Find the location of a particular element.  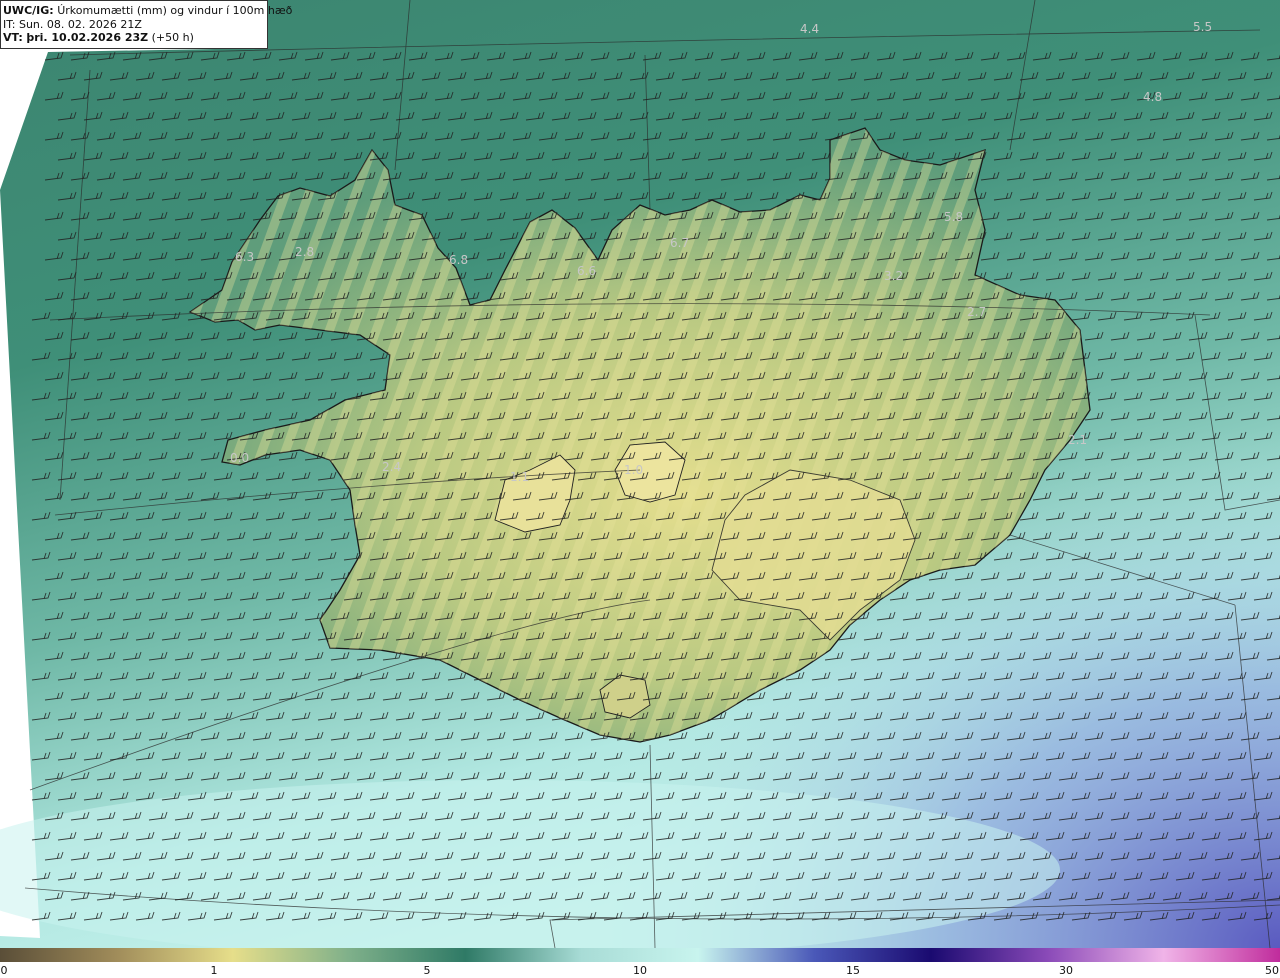

valid-time-value: þri. 10.02.2026 23Z is located at coordinates (87, 37).